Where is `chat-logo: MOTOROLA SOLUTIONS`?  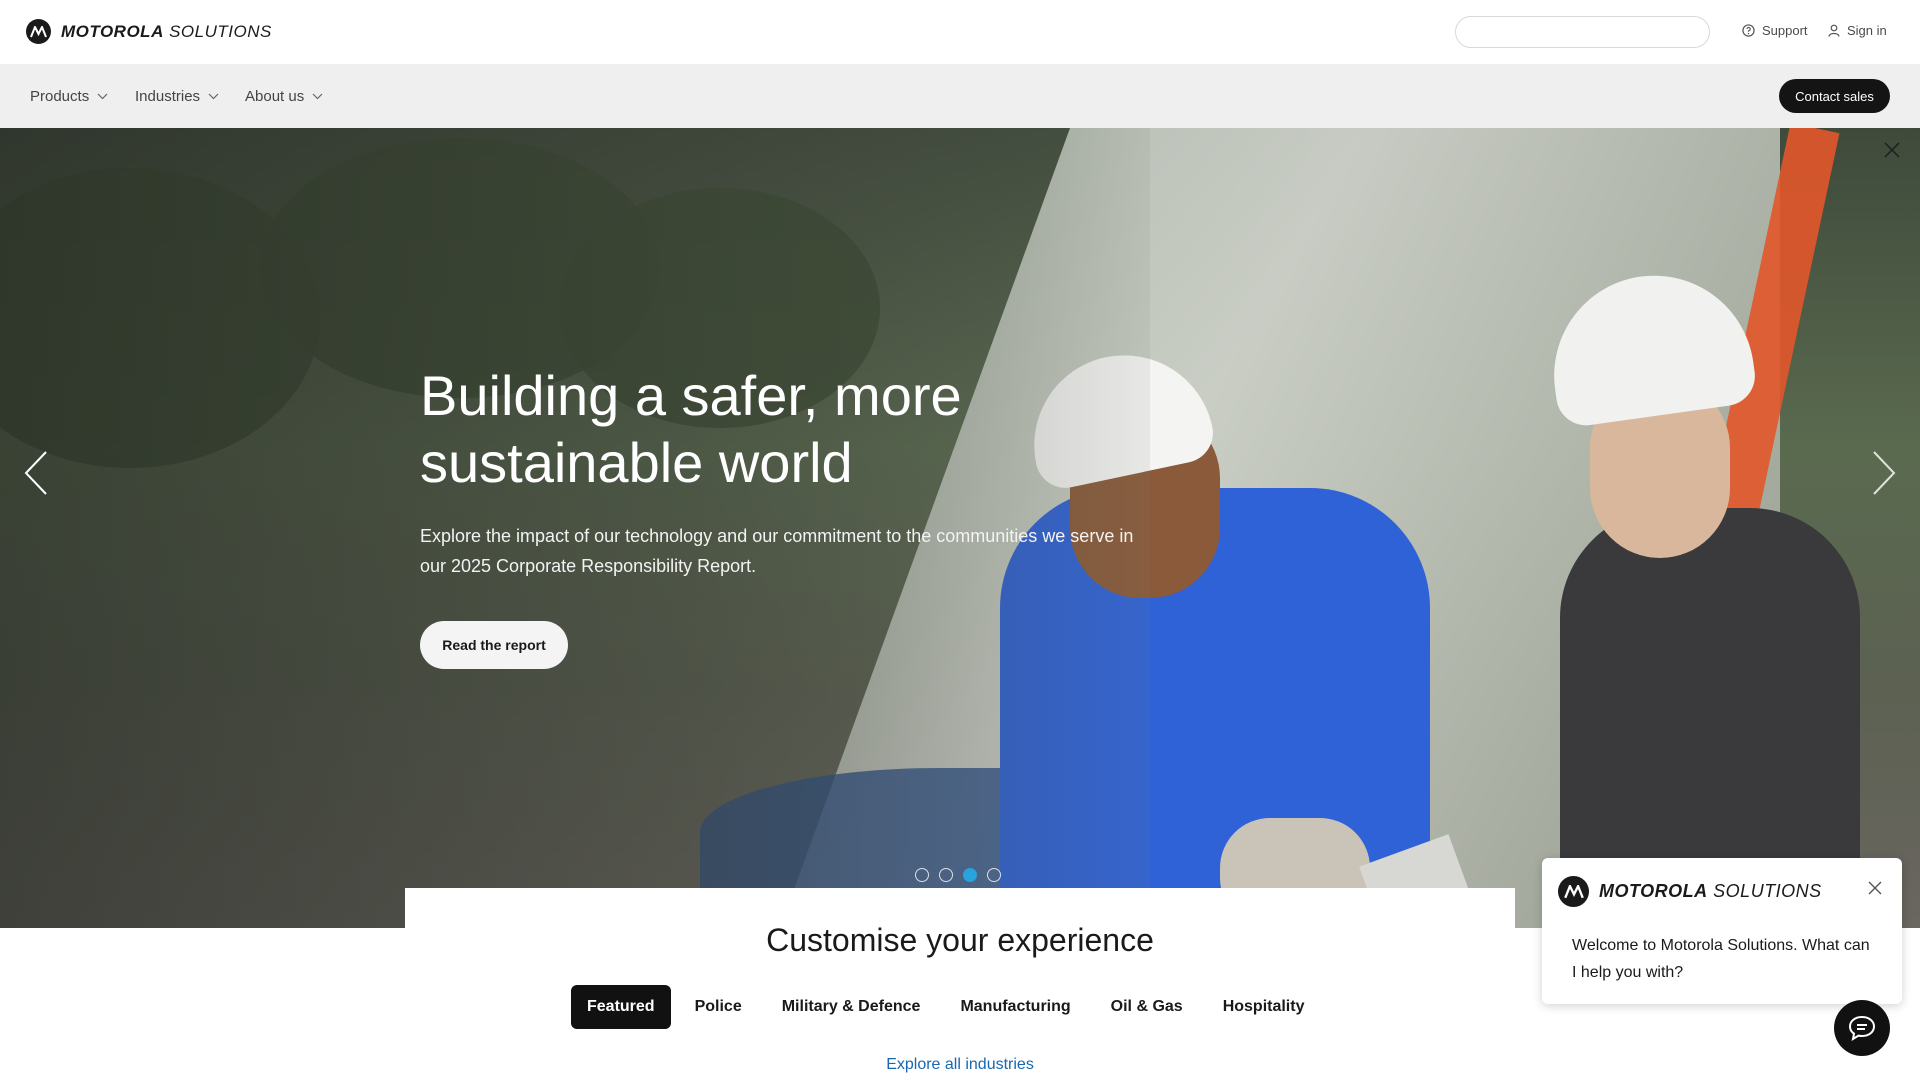
chat-logo: MOTOROLA SOLUTIONS is located at coordinates (1690, 891).